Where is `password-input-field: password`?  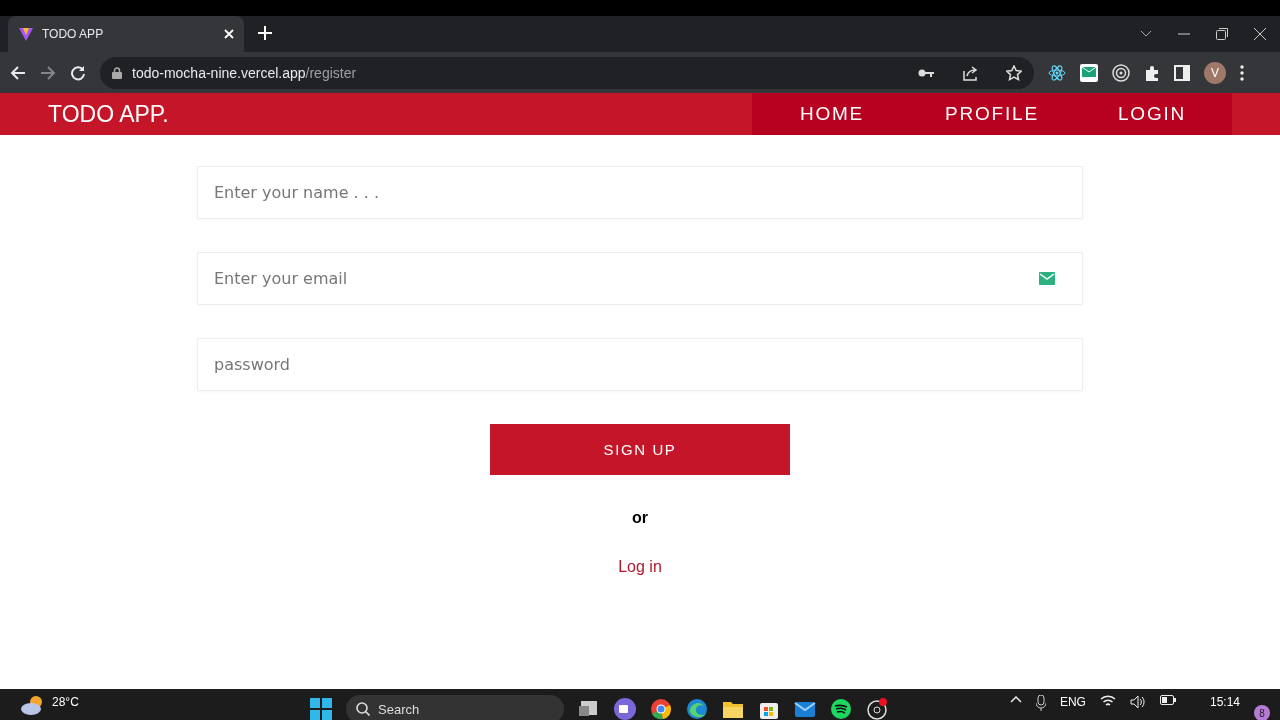
password-input-field: password is located at coordinates (640, 364).